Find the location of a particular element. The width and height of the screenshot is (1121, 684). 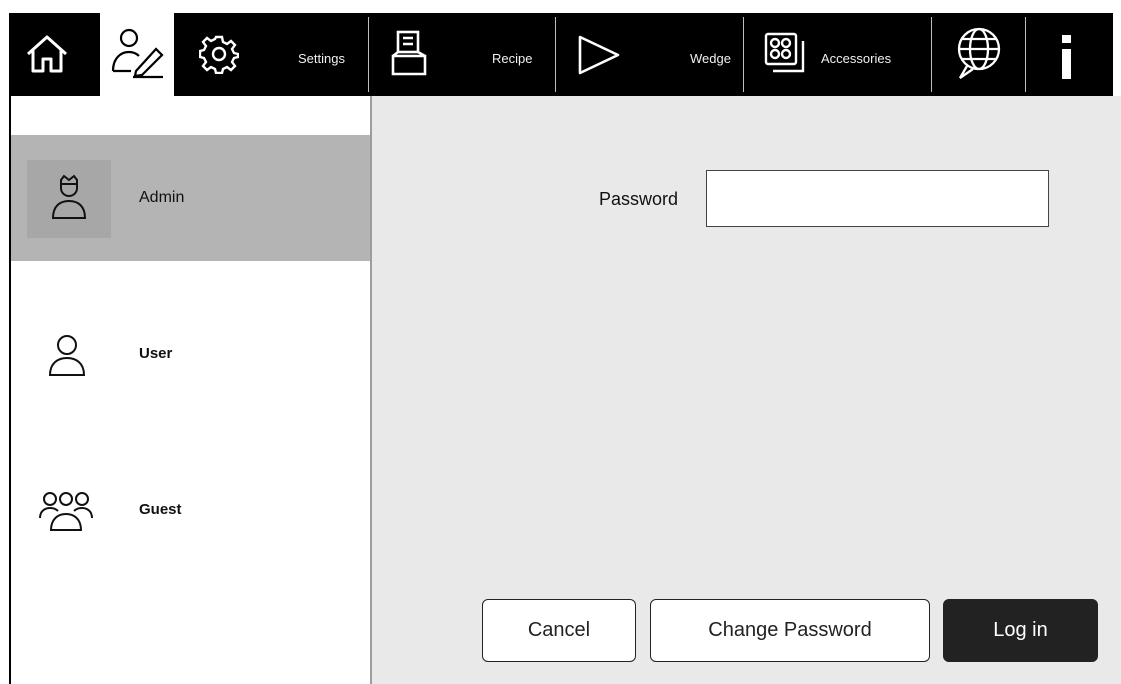

info-button is located at coordinates (1070, 54).